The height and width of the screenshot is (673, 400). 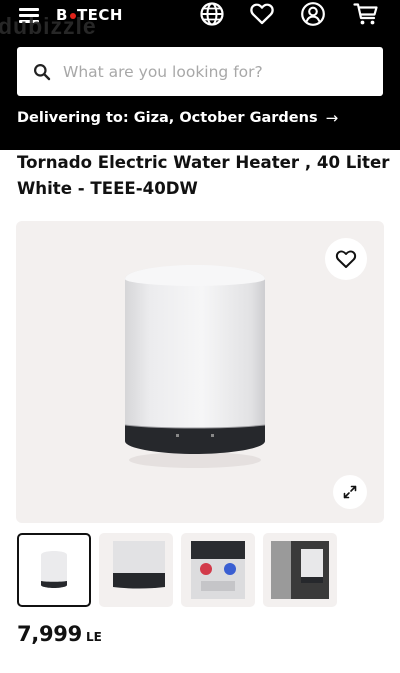 I want to click on account-icon, so click(x=313, y=14).